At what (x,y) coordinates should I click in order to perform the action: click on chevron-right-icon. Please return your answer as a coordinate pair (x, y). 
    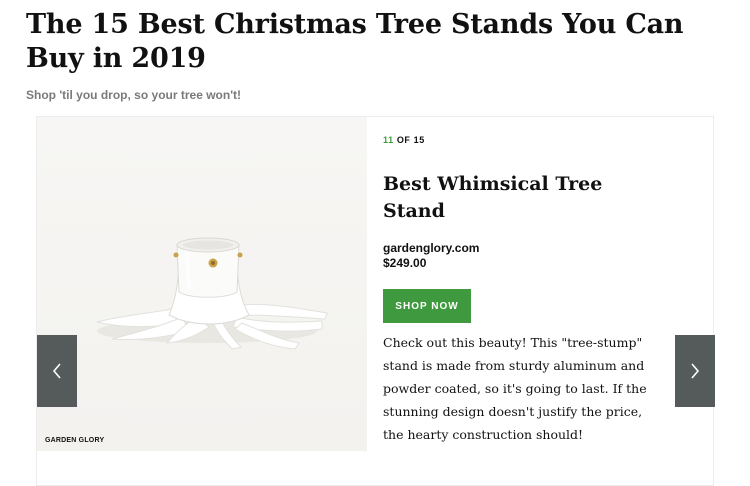
    Looking at the image, I should click on (695, 371).